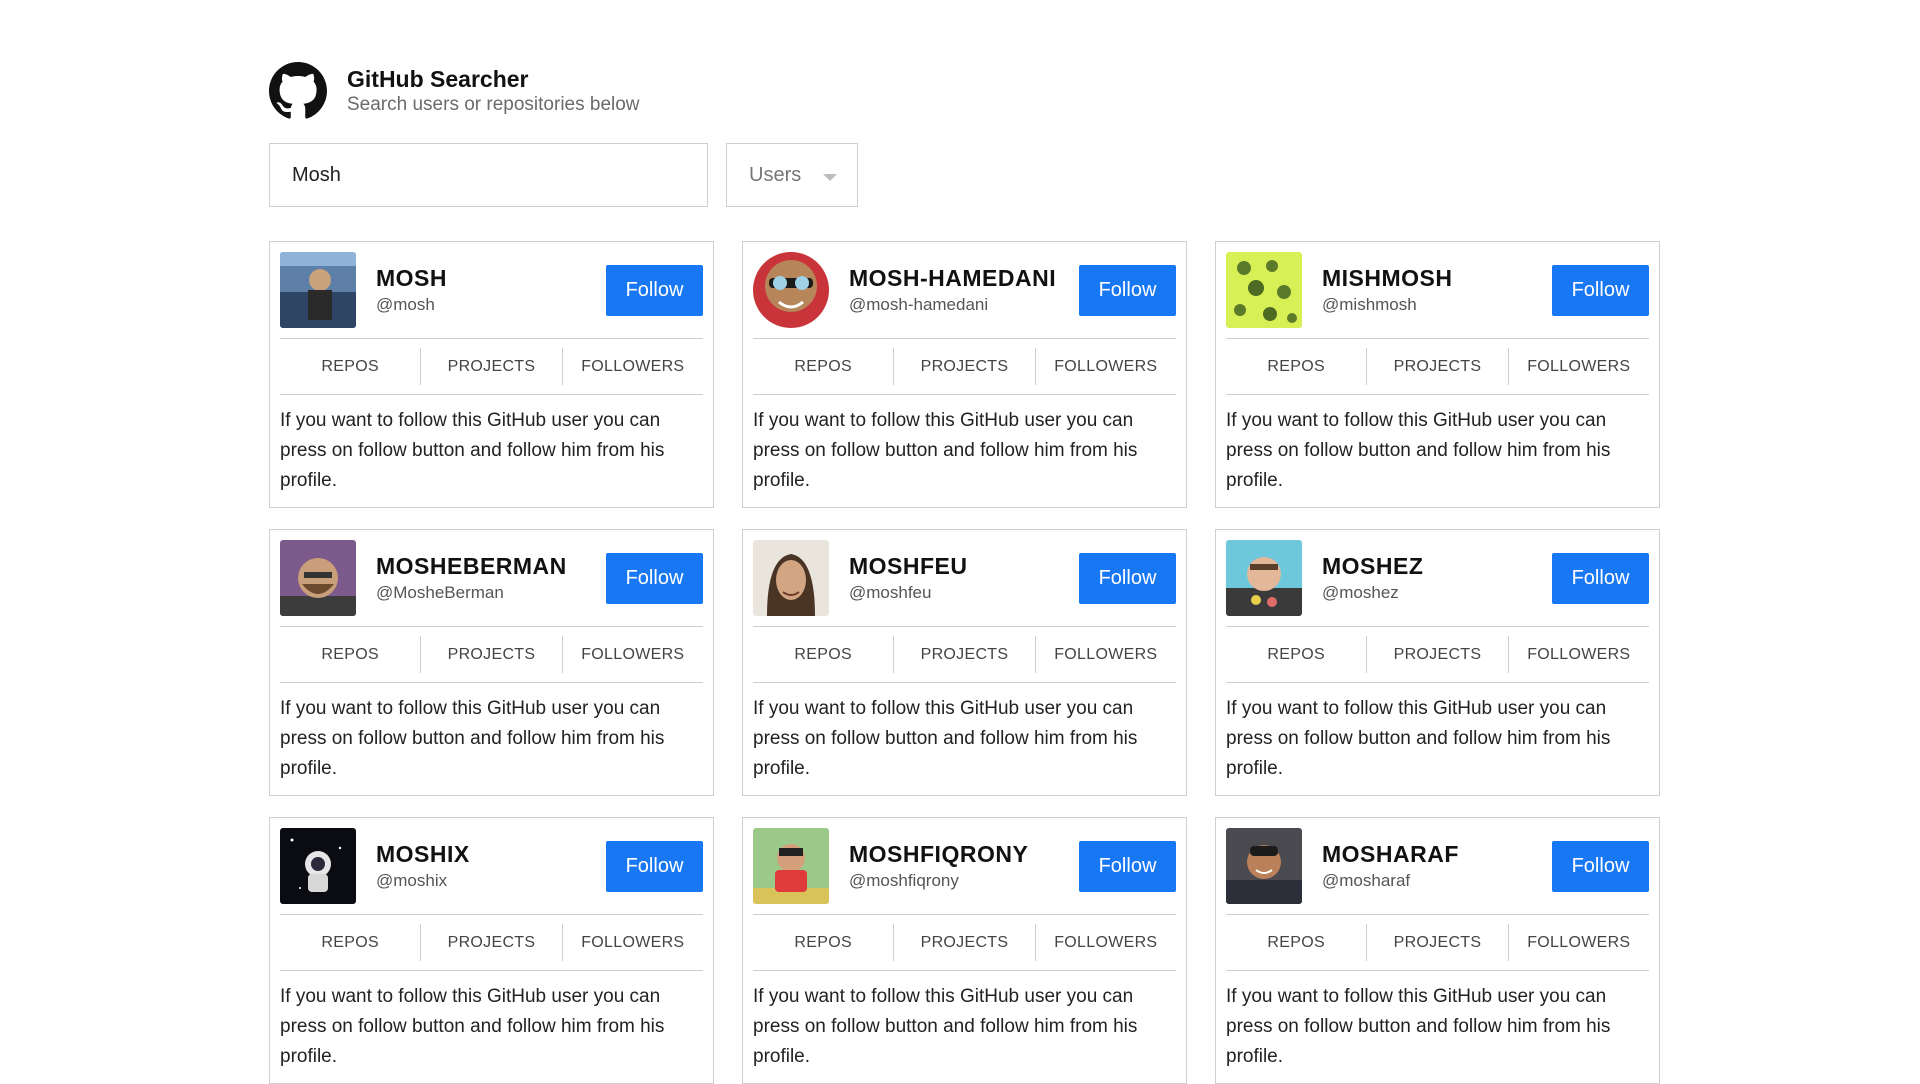 Image resolution: width=1920 pixels, height=1084 pixels. What do you see at coordinates (1366, 880) in the screenshot?
I see `user-handle: @mosharaf` at bounding box center [1366, 880].